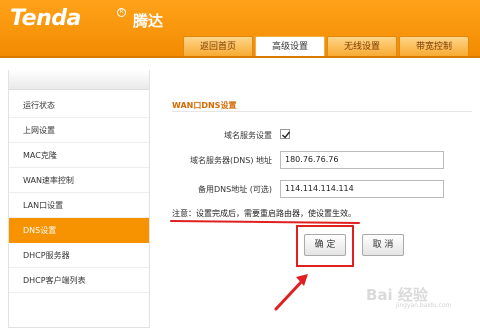 The image size is (480, 328). I want to click on sidebar-item-dns: DNS设置, so click(79, 230).